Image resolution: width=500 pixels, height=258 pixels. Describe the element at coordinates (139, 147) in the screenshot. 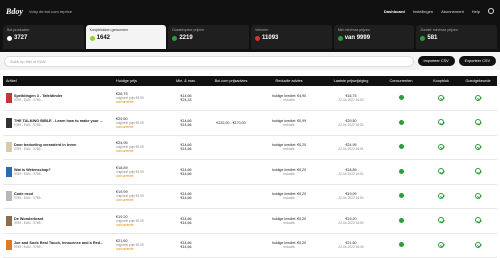

I see `price-cell: €24,95 origineel prijs €9,99 concurrentie` at that location.